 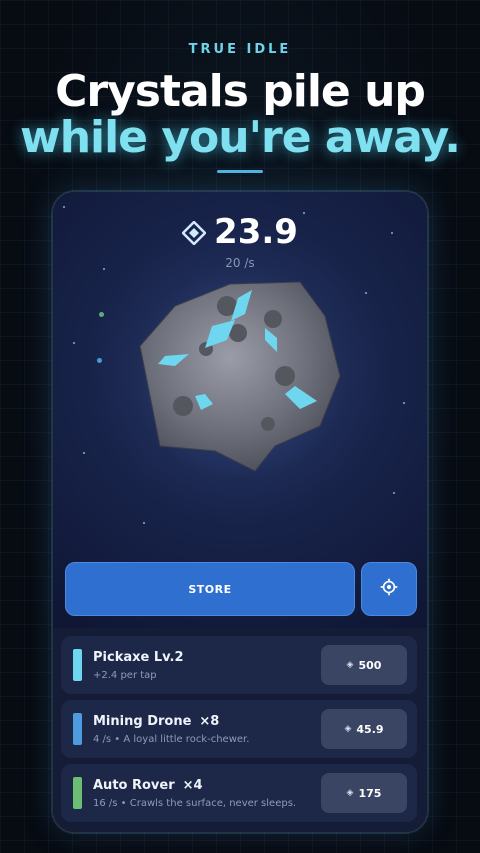 What do you see at coordinates (240, 137) in the screenshot?
I see `headline-line-2: while you're away.` at bounding box center [240, 137].